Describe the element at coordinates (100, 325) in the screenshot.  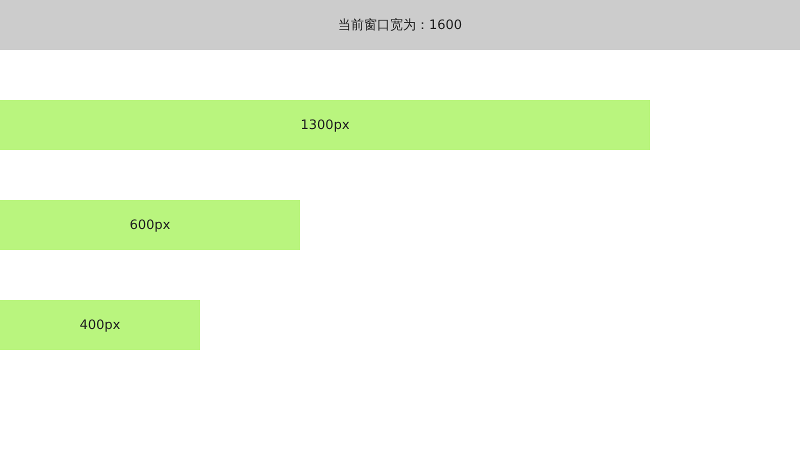
I see `bar-label: 400px` at that location.